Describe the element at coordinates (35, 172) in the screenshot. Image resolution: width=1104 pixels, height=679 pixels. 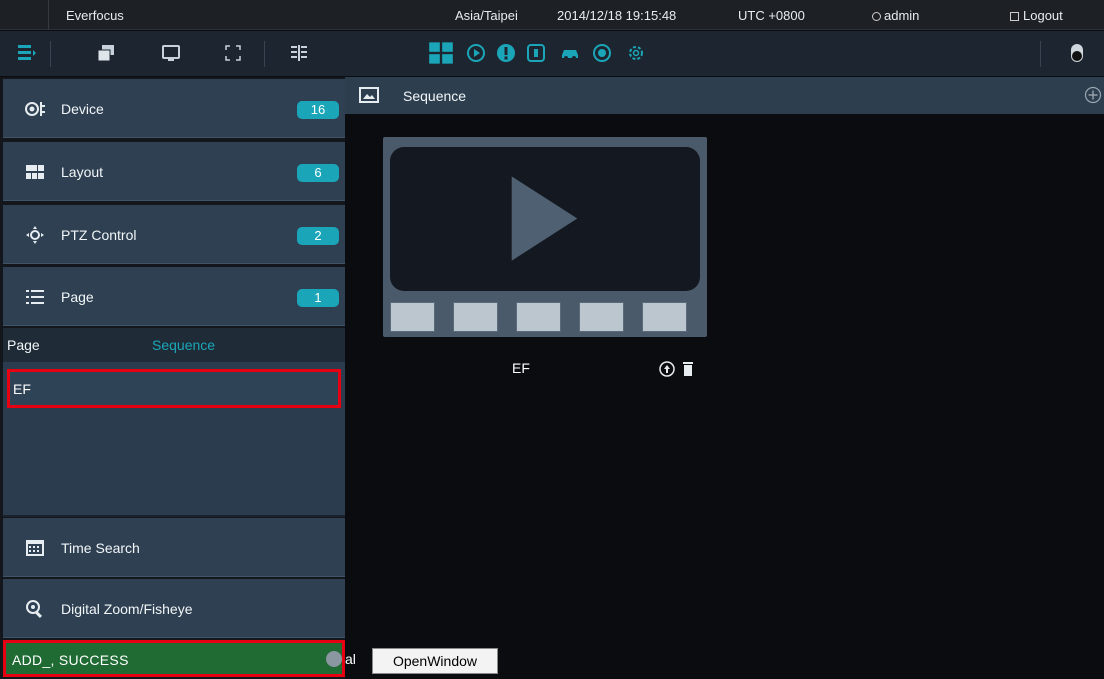
I see `layout-grid-icon` at that location.